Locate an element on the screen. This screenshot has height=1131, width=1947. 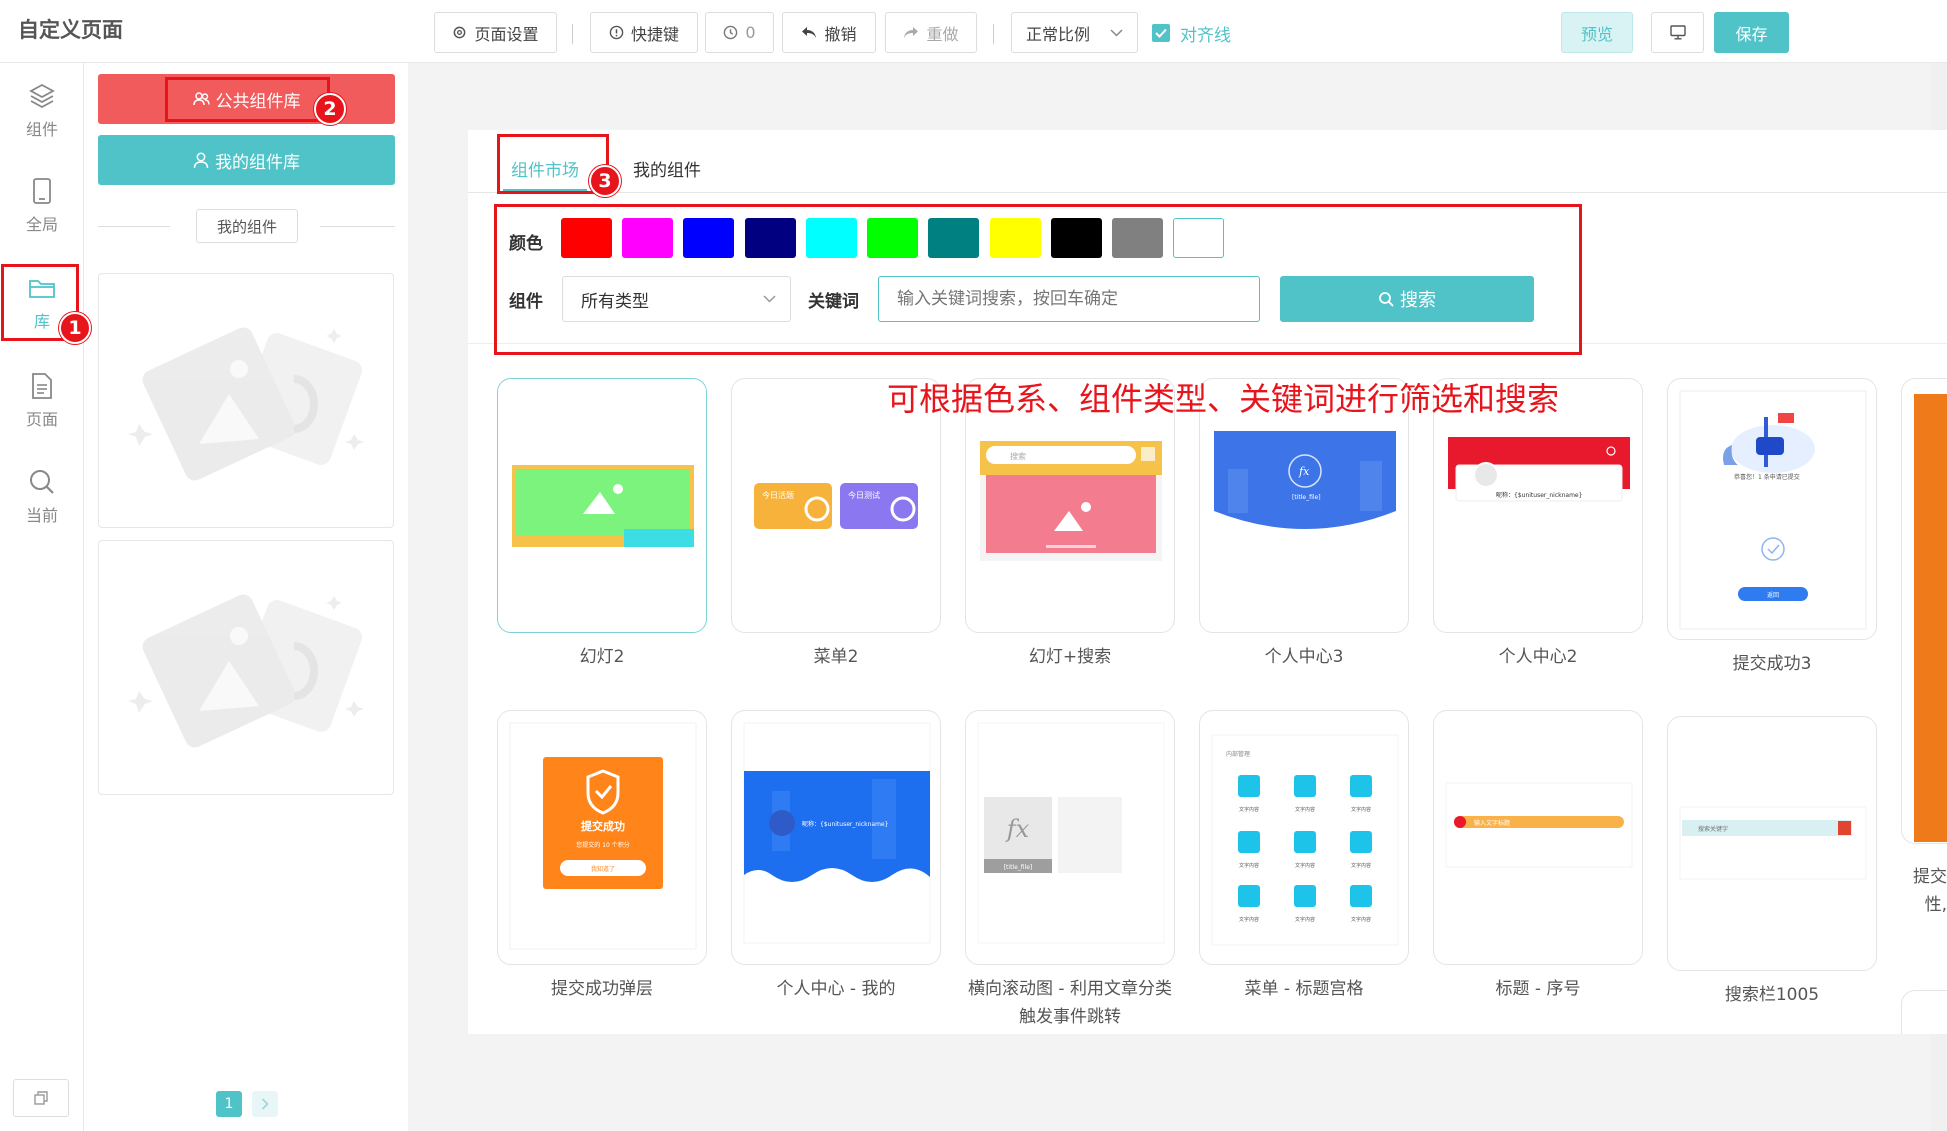
svg-text: 搜索关键字 is located at coordinates (1713, 829).